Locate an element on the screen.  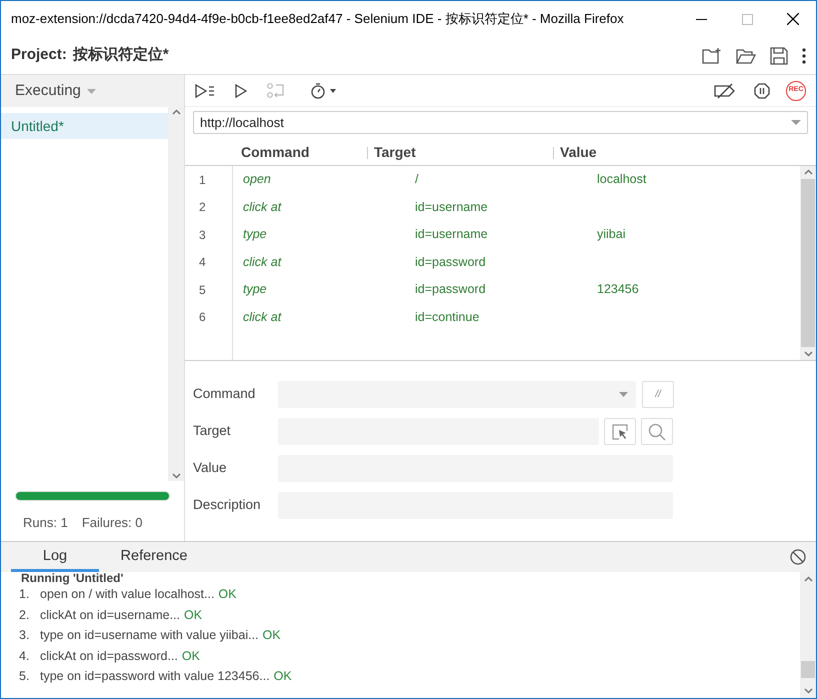
line-number: 3 is located at coordinates (202, 235).